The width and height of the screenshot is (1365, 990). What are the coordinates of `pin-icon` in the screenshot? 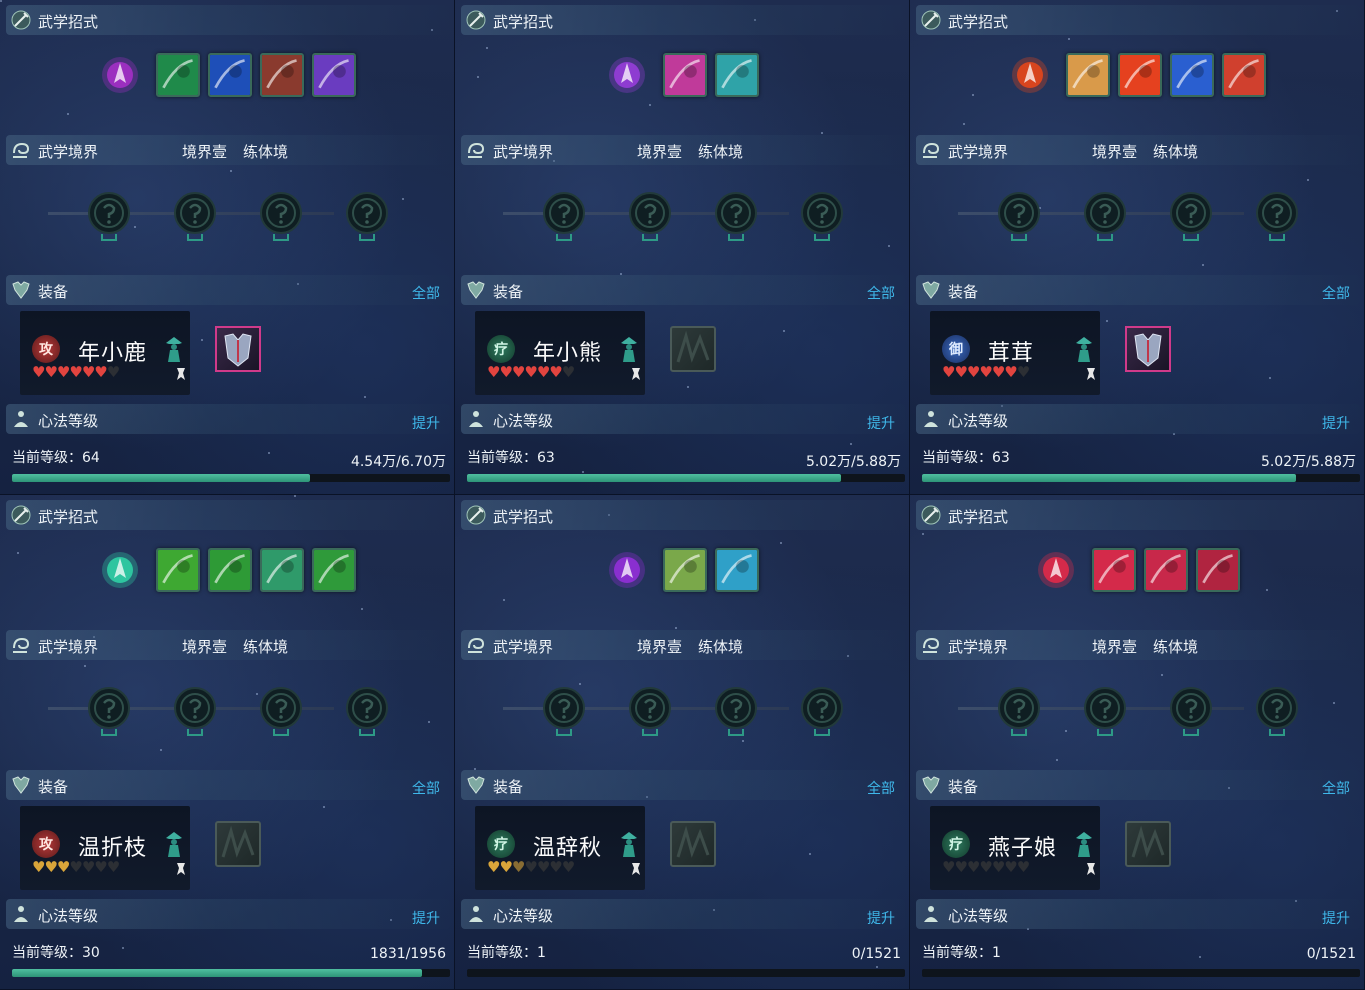 It's located at (636, 374).